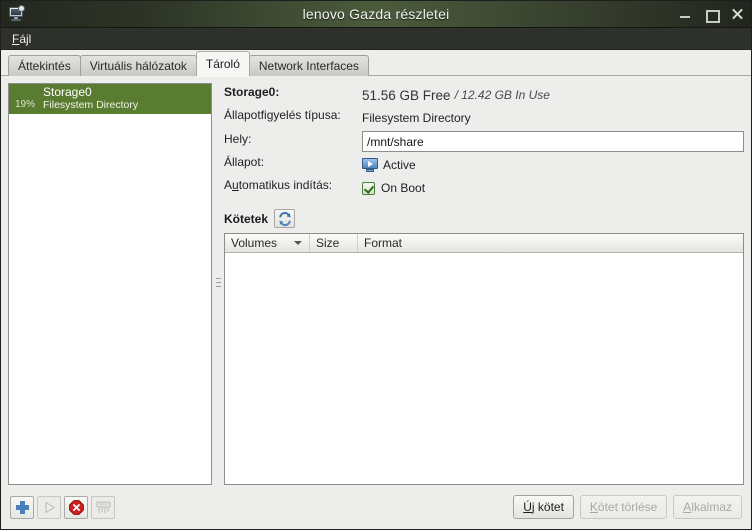 The height and width of the screenshot is (530, 752). I want to click on tab-virtualis-halozatok: Virtuális hálózatok, so click(138, 65).